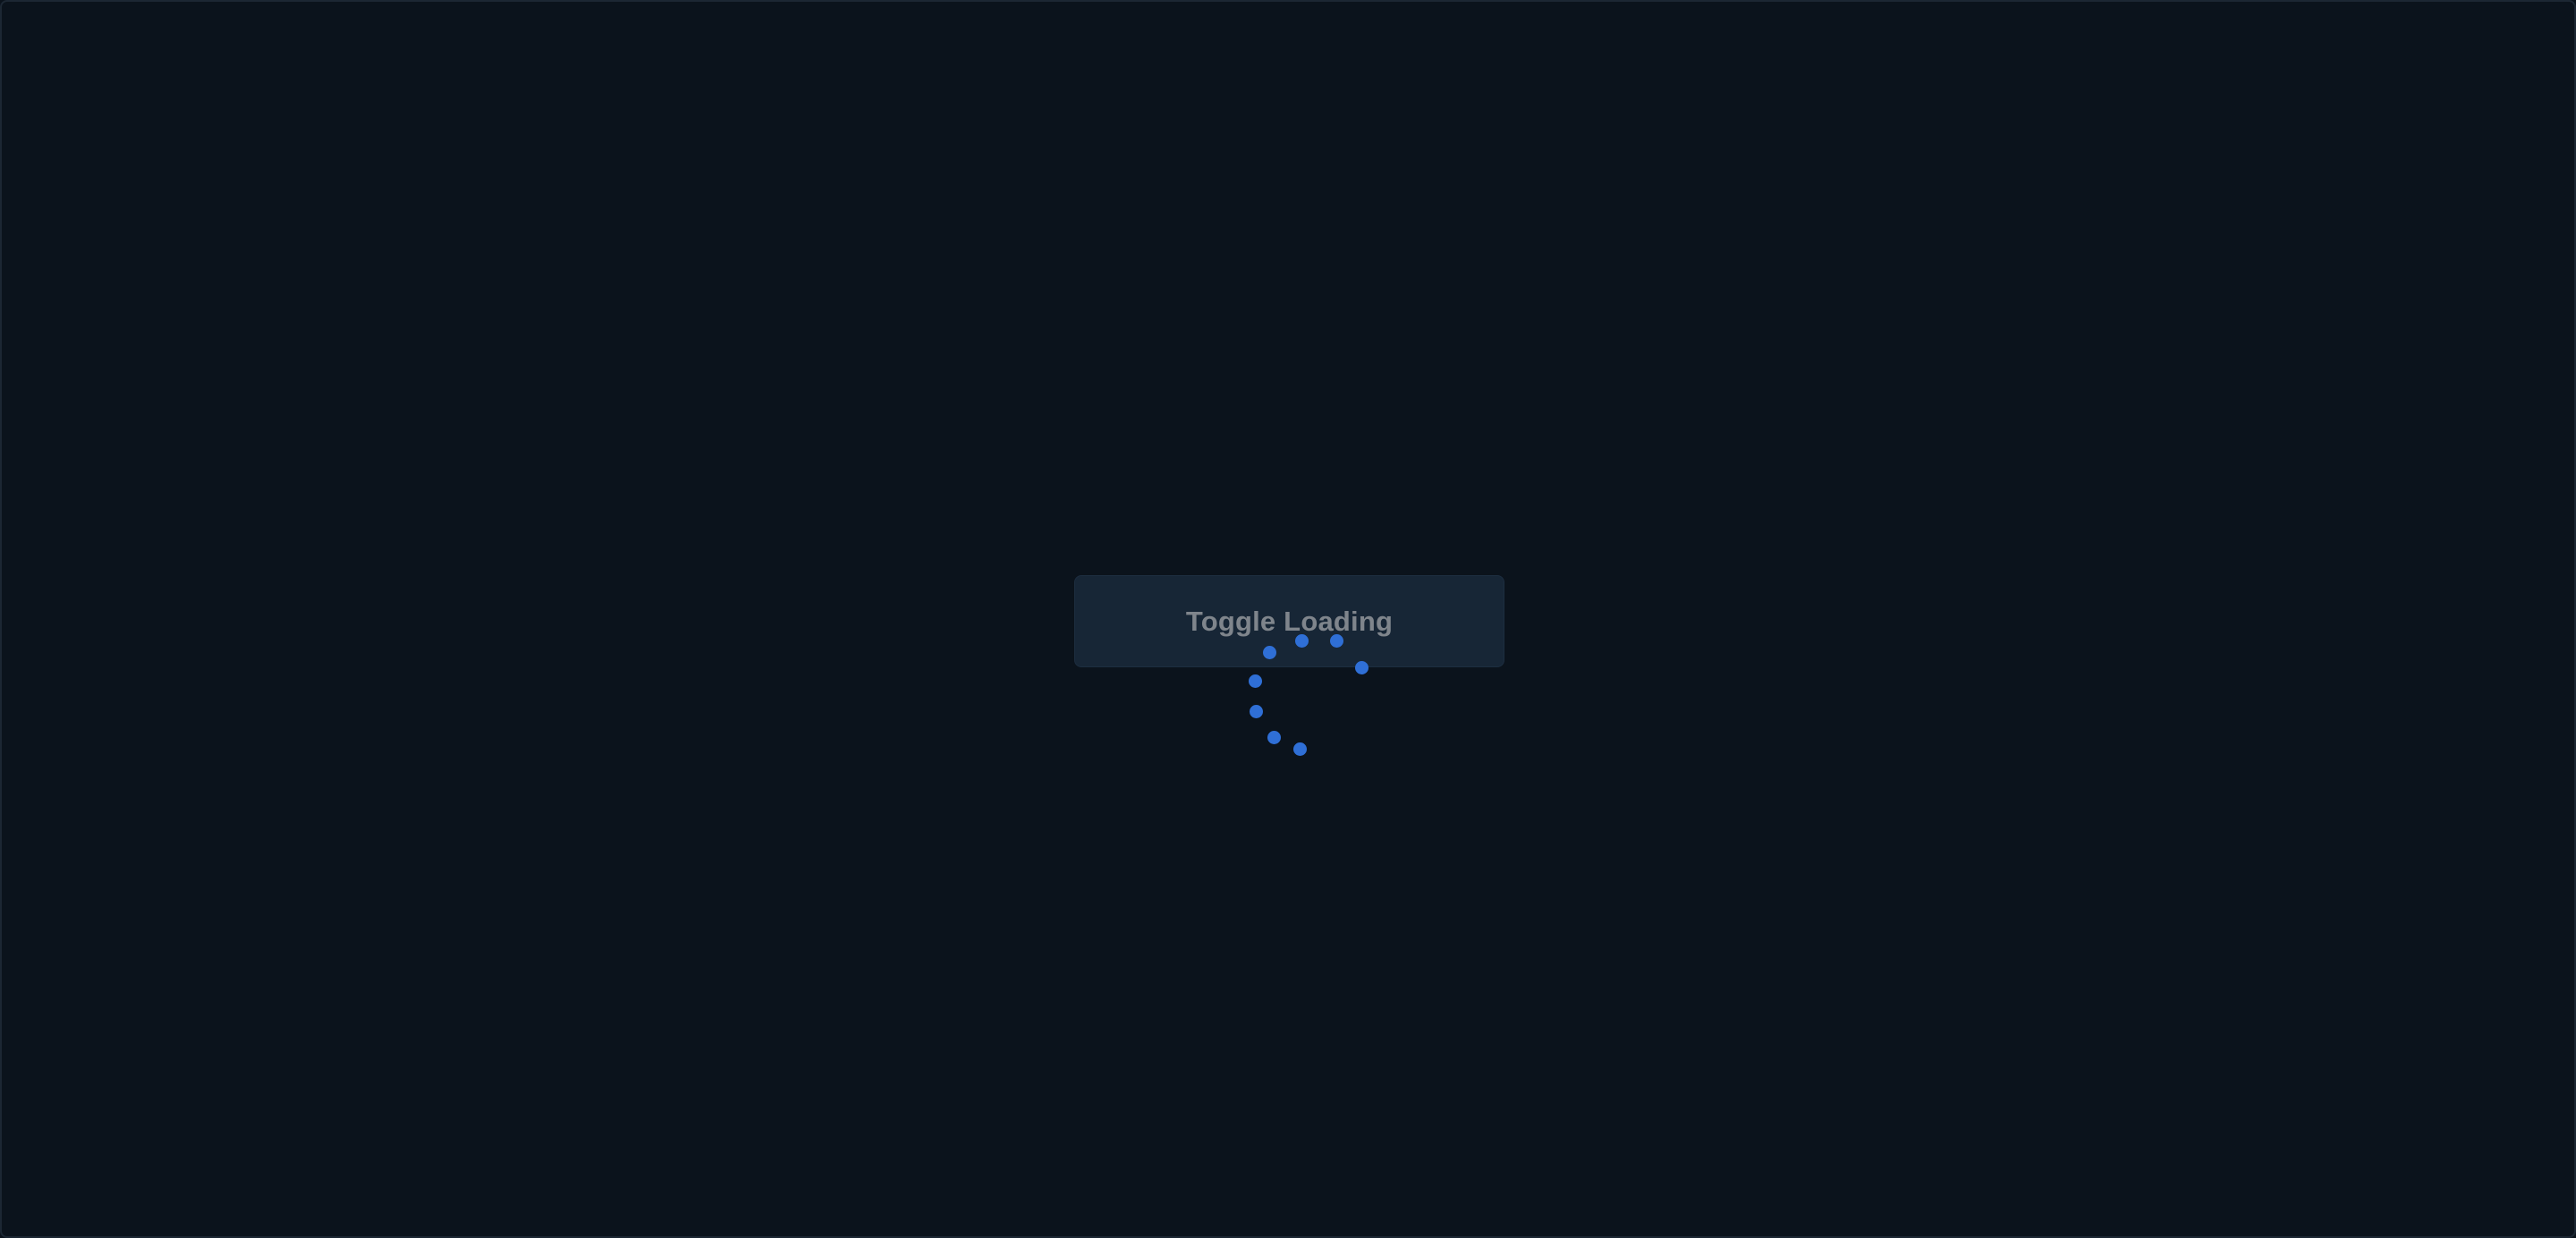 This screenshot has width=2576, height=1238. I want to click on toggle-loading-button: Toggle Loading, so click(1289, 621).